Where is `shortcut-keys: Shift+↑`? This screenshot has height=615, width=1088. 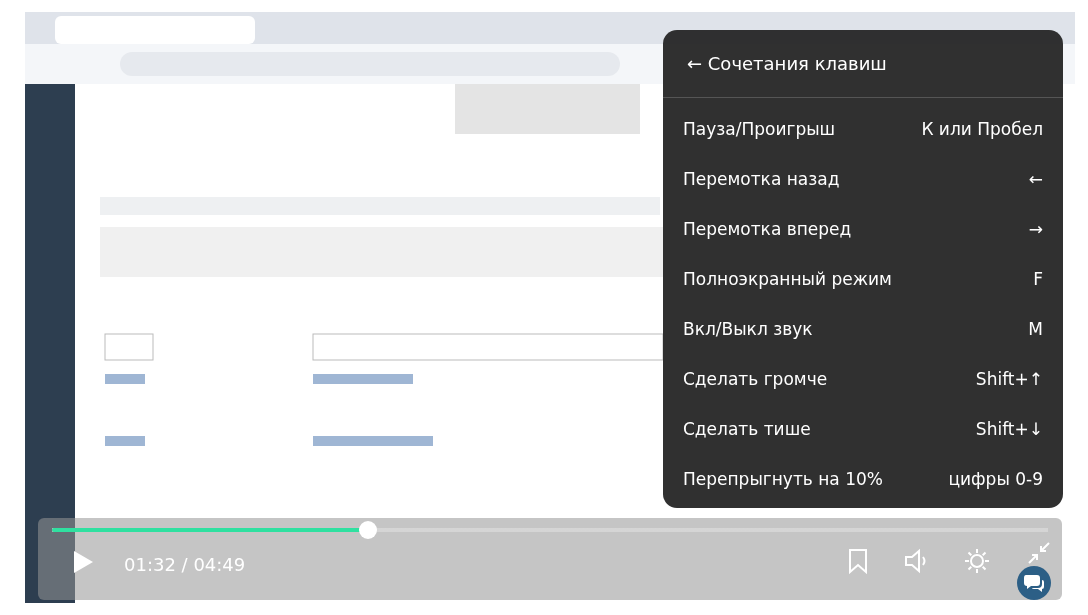 shortcut-keys: Shift+↑ is located at coordinates (1009, 379).